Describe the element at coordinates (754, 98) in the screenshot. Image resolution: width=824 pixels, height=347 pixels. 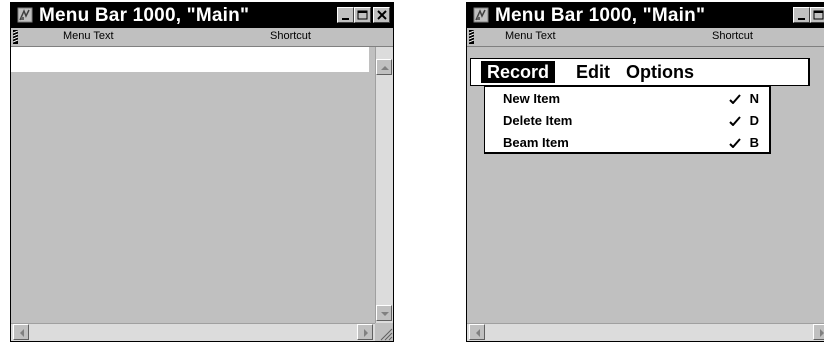
I see `menu-item-shortcut: N` at that location.